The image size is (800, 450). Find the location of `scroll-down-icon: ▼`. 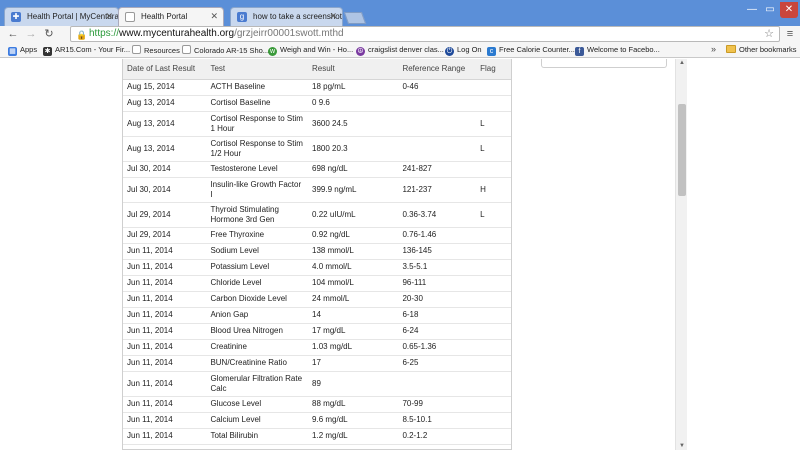

scroll-down-icon: ▼ is located at coordinates (682, 446).